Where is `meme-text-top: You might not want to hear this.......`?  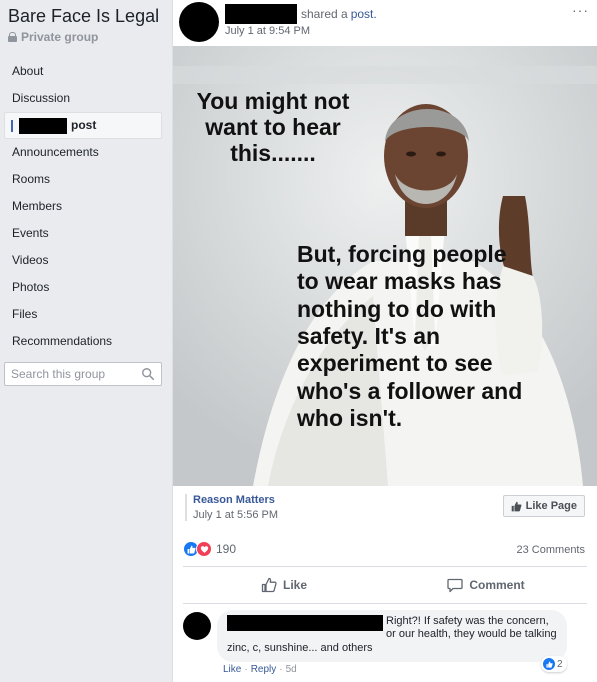 meme-text-top: You might not want to hear this....... is located at coordinates (273, 127).